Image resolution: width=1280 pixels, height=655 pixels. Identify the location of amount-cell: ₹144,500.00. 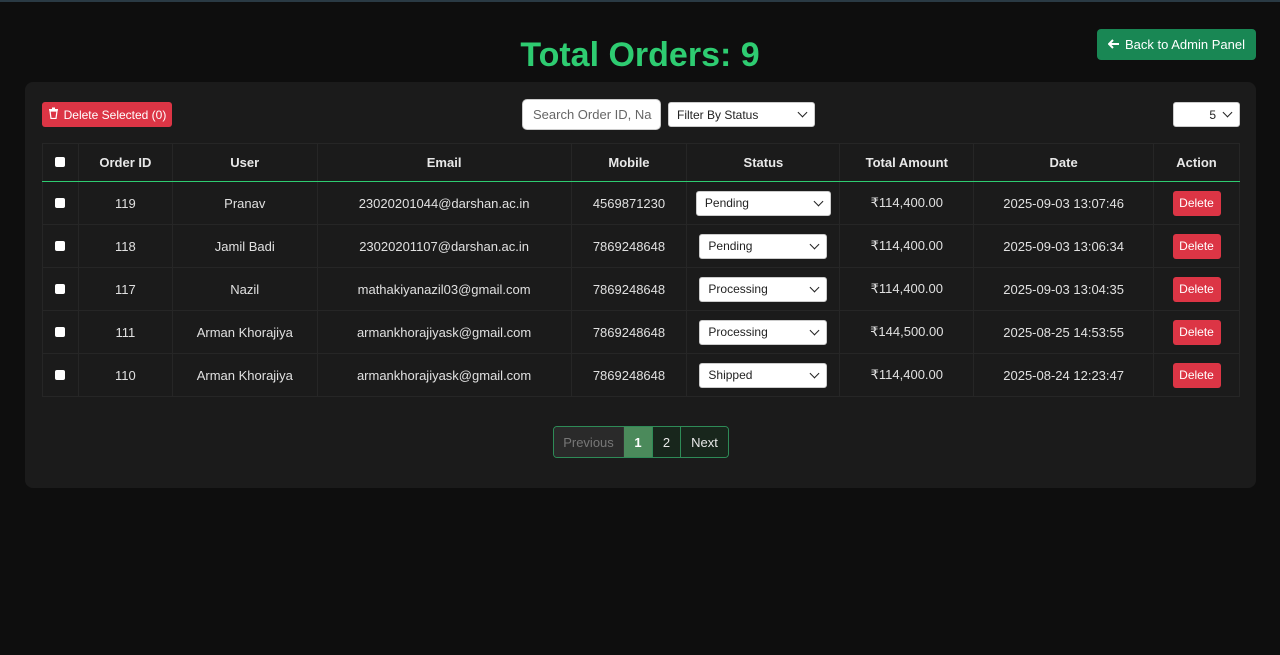
(907, 332).